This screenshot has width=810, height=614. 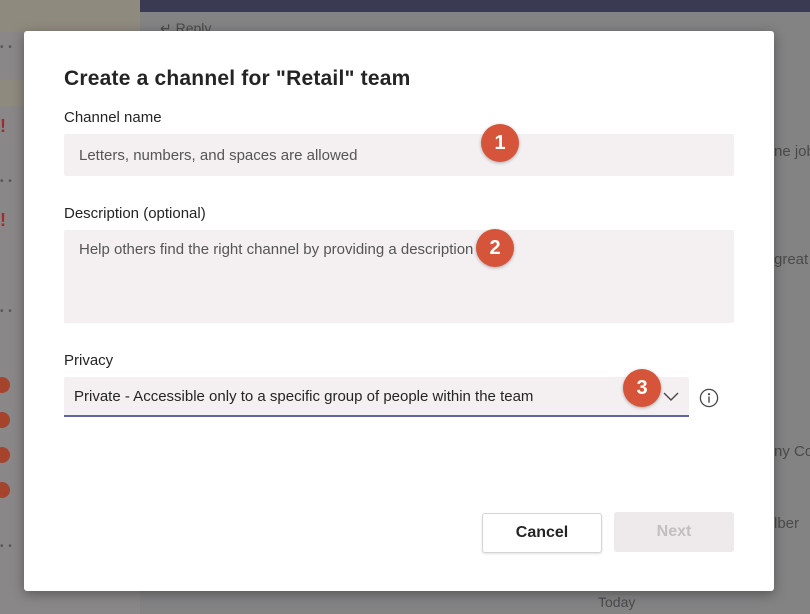 I want to click on description-label: Description (optional), so click(x=135, y=213).